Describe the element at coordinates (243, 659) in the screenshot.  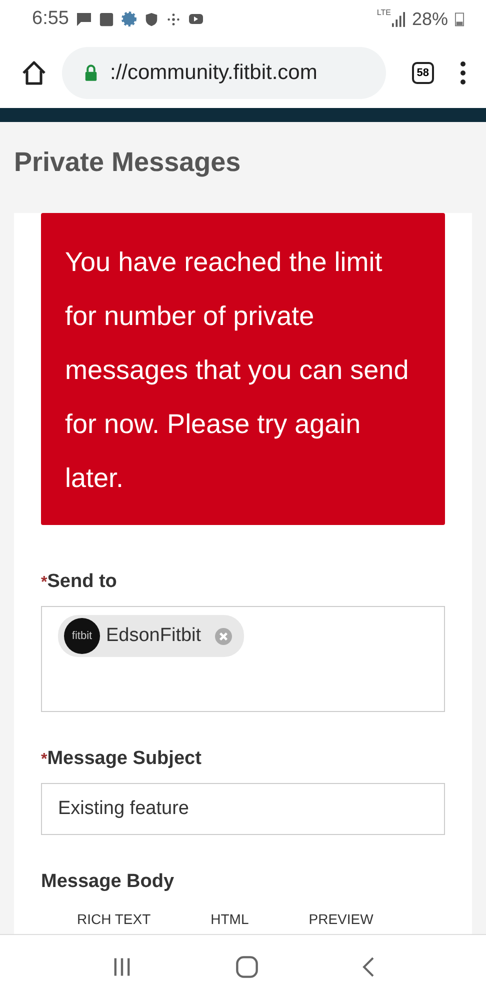
I see `recipient-field: fitbit EdsonFitbit` at that location.